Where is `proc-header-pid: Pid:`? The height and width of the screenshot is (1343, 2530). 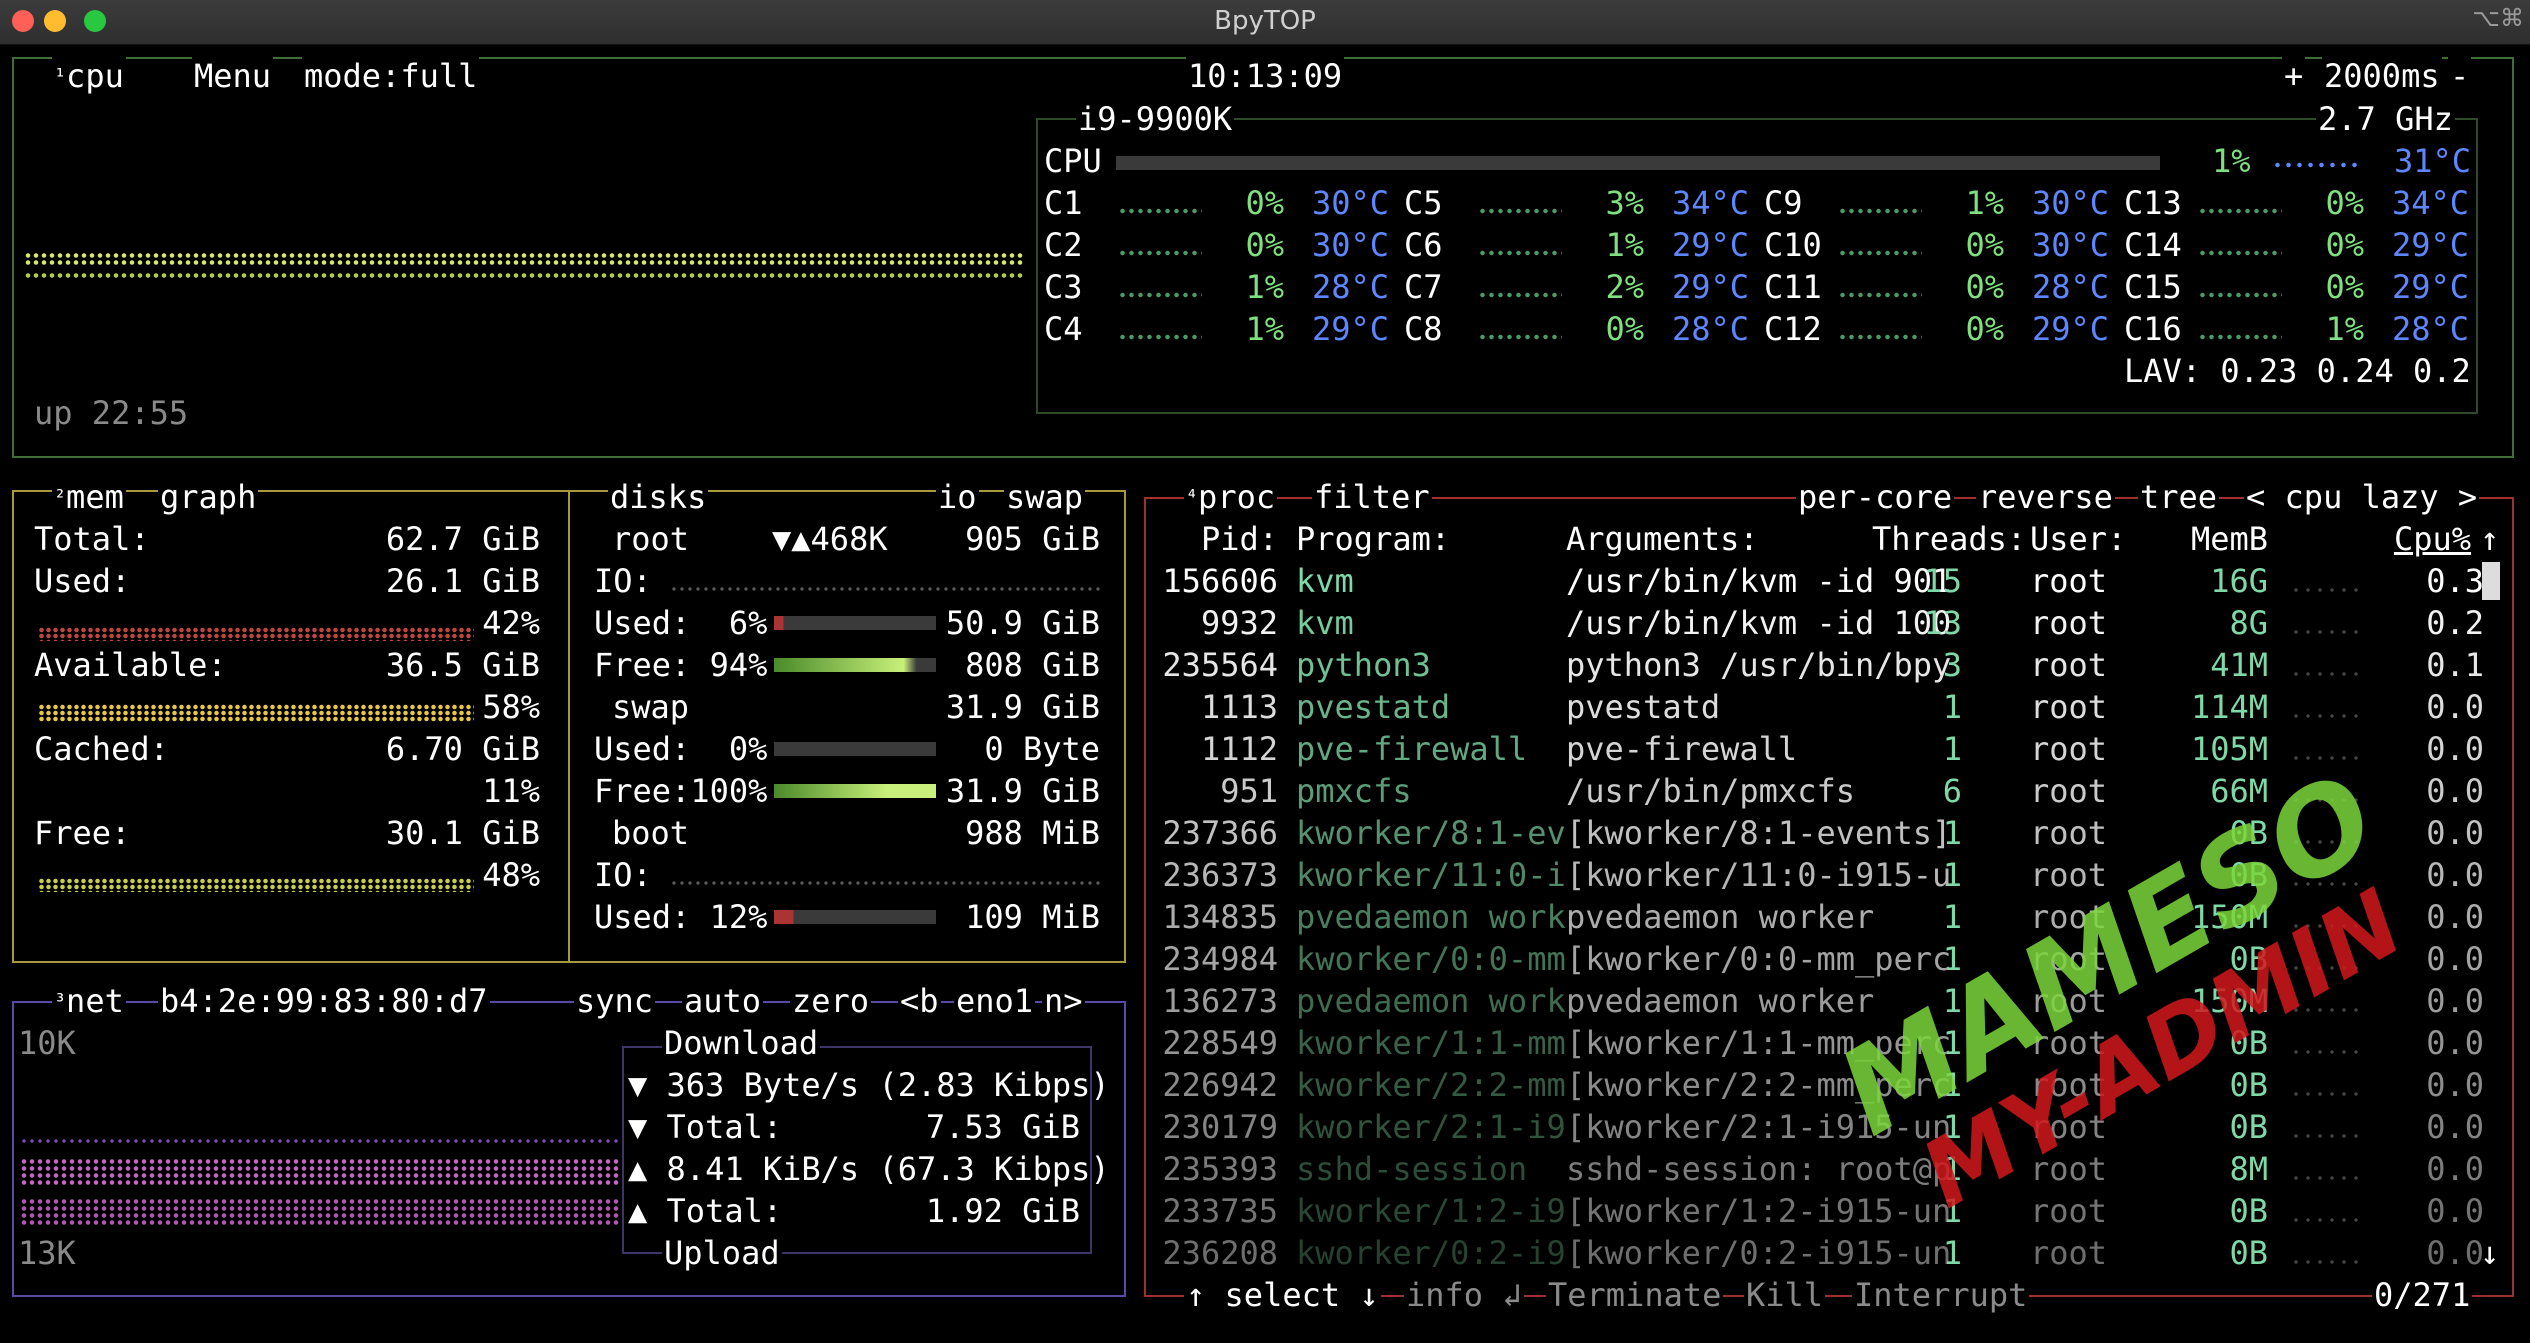 proc-header-pid: Pid: is located at coordinates (1214, 539).